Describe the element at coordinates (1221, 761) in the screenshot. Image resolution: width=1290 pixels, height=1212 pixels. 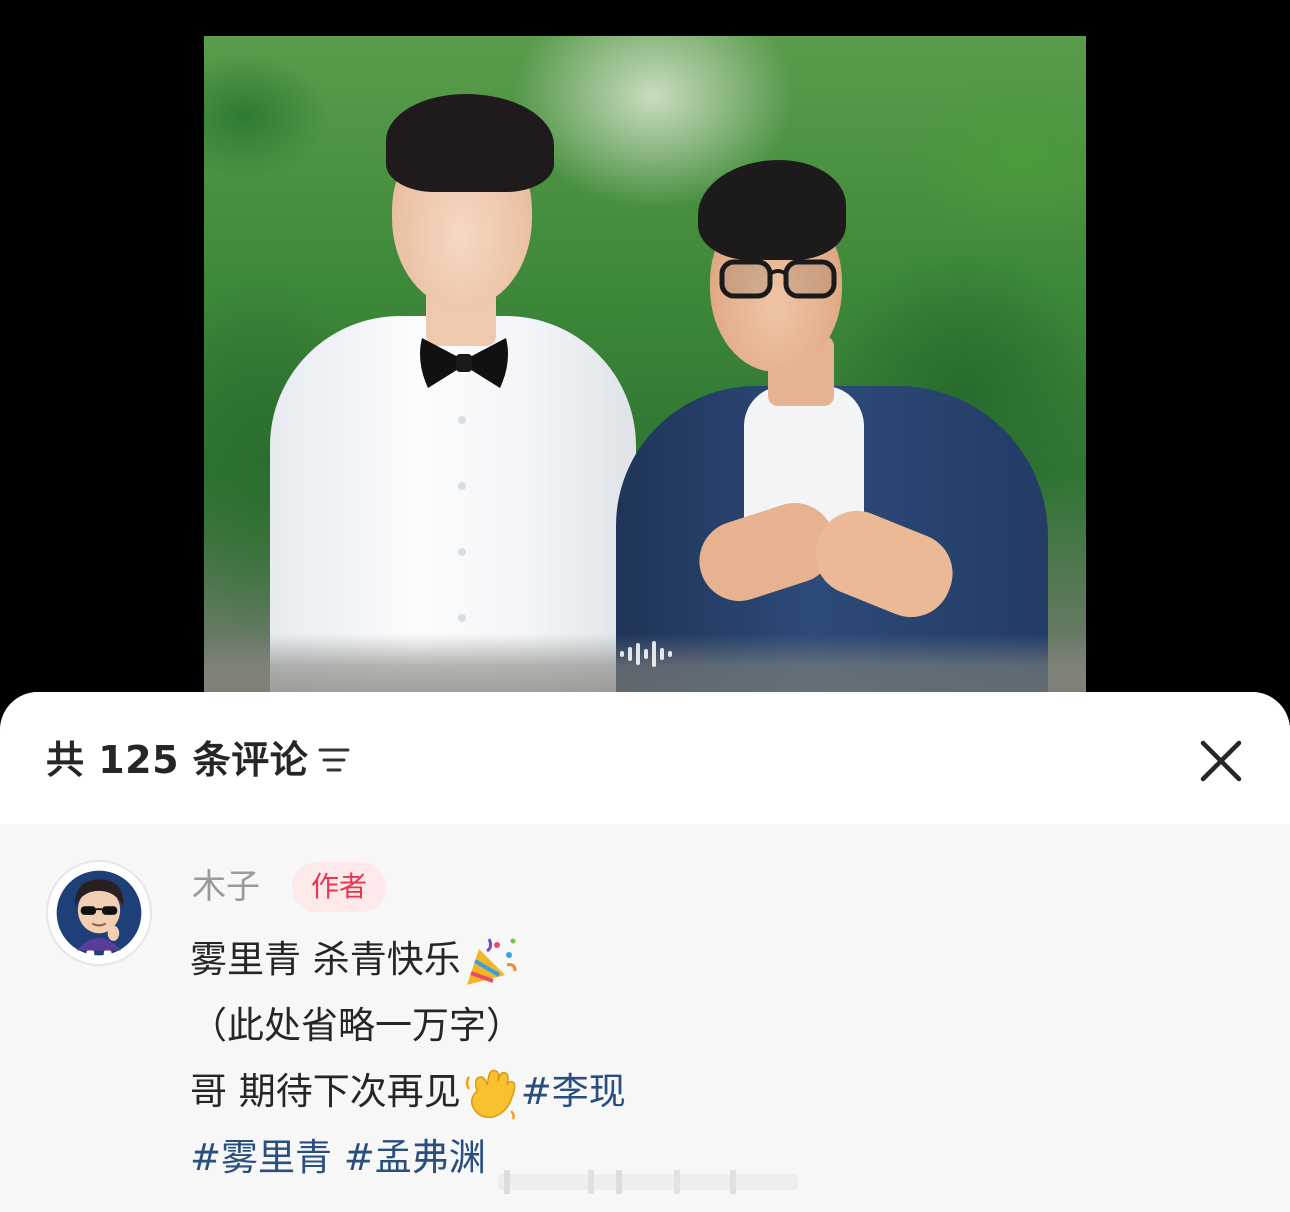
I see `close-icon` at that location.